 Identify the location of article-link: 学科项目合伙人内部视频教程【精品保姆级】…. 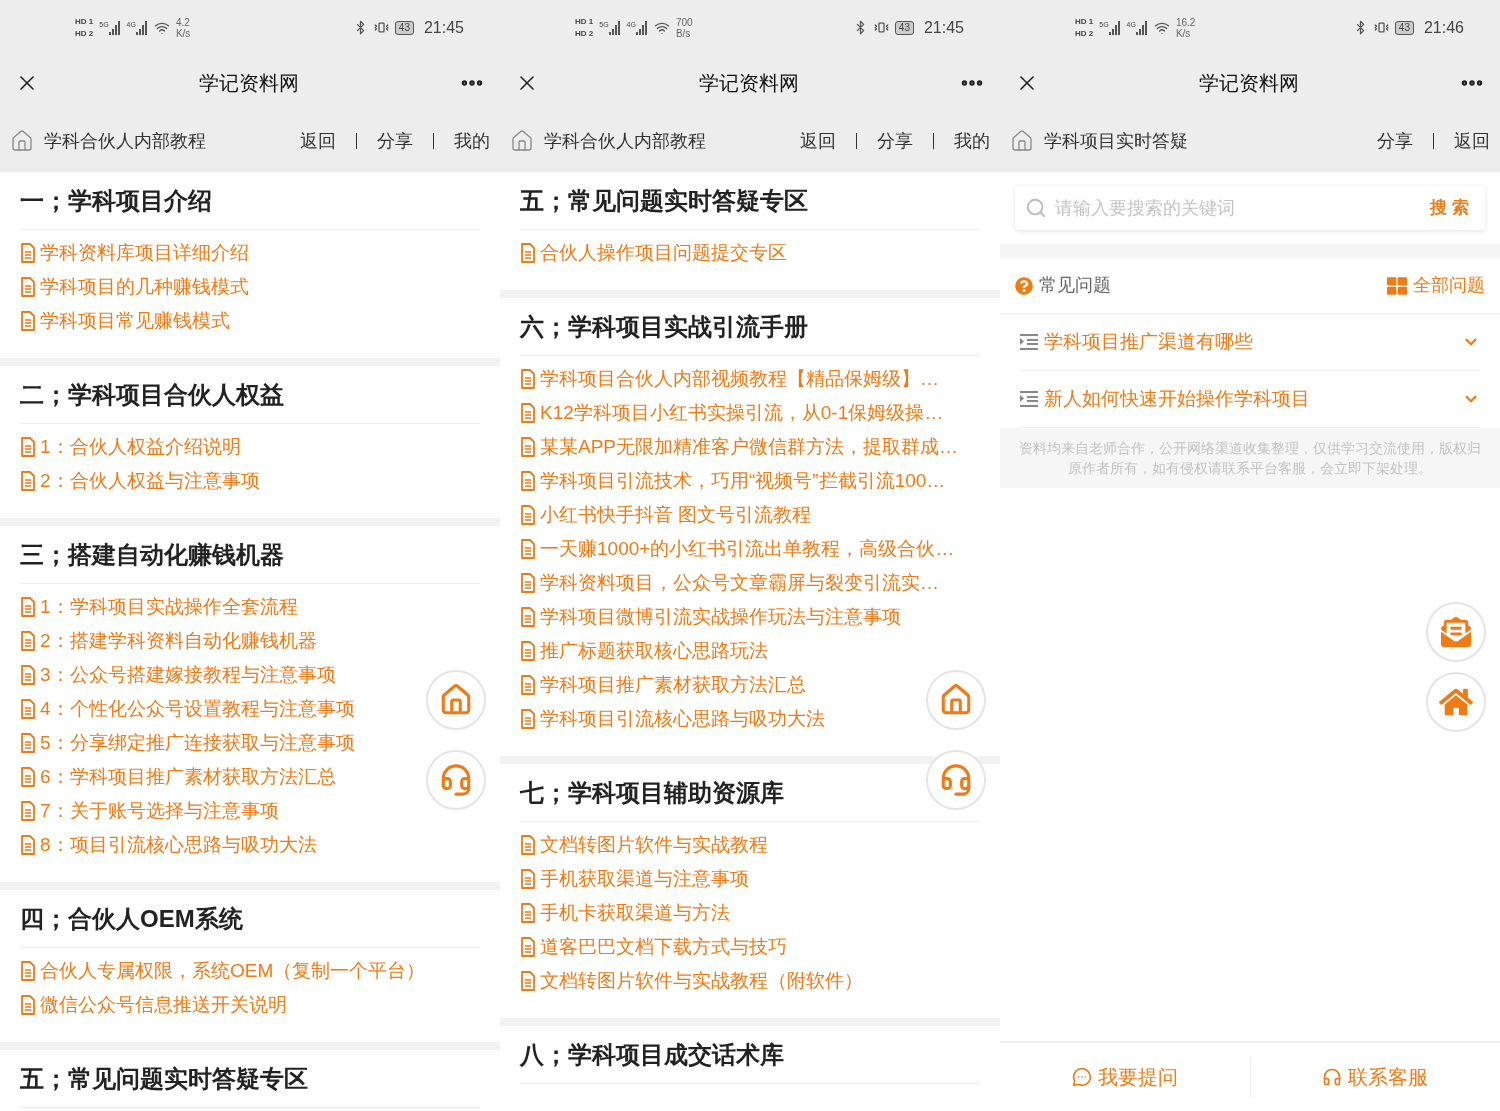
(729, 379).